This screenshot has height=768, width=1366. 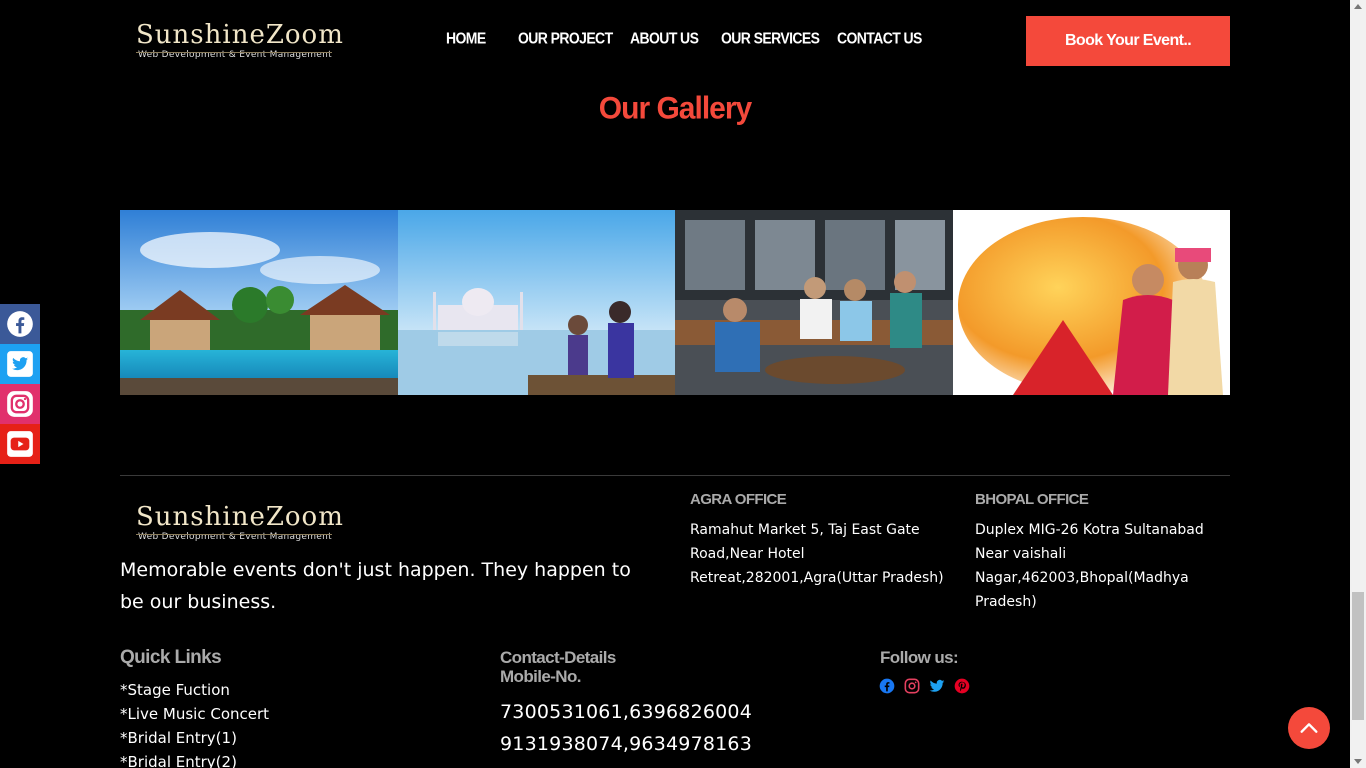 I want to click on nav-our-services: OUR SERVICES, so click(x=770, y=38).